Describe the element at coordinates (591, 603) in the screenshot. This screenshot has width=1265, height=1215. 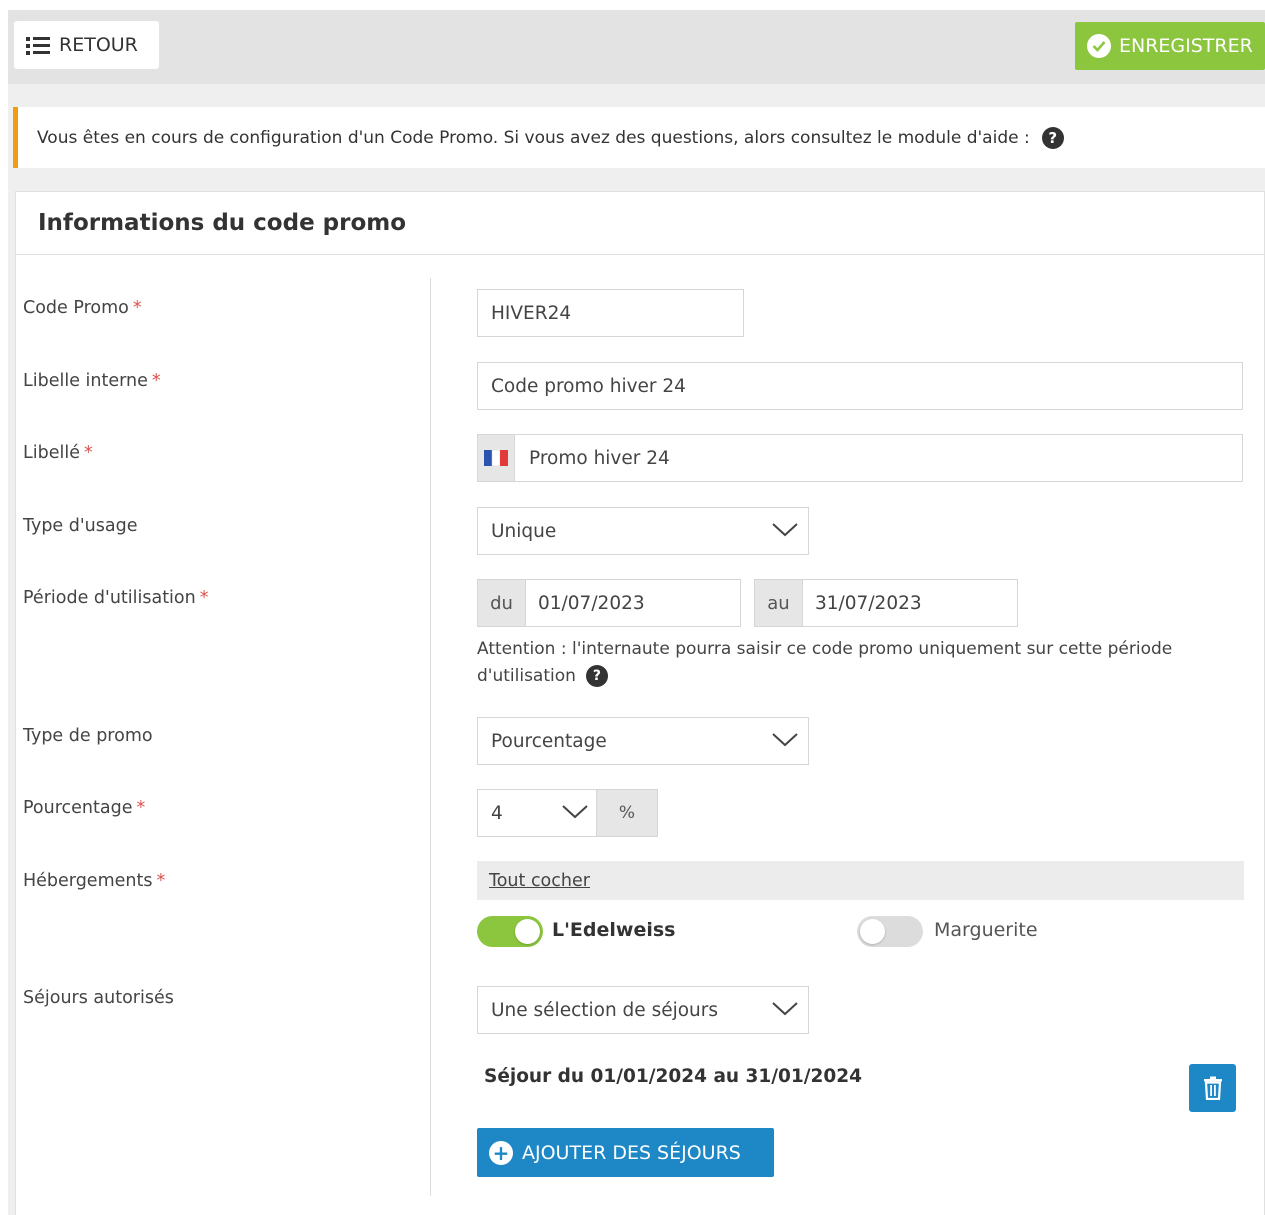
I see `date-from-value: 01/07/2023` at that location.